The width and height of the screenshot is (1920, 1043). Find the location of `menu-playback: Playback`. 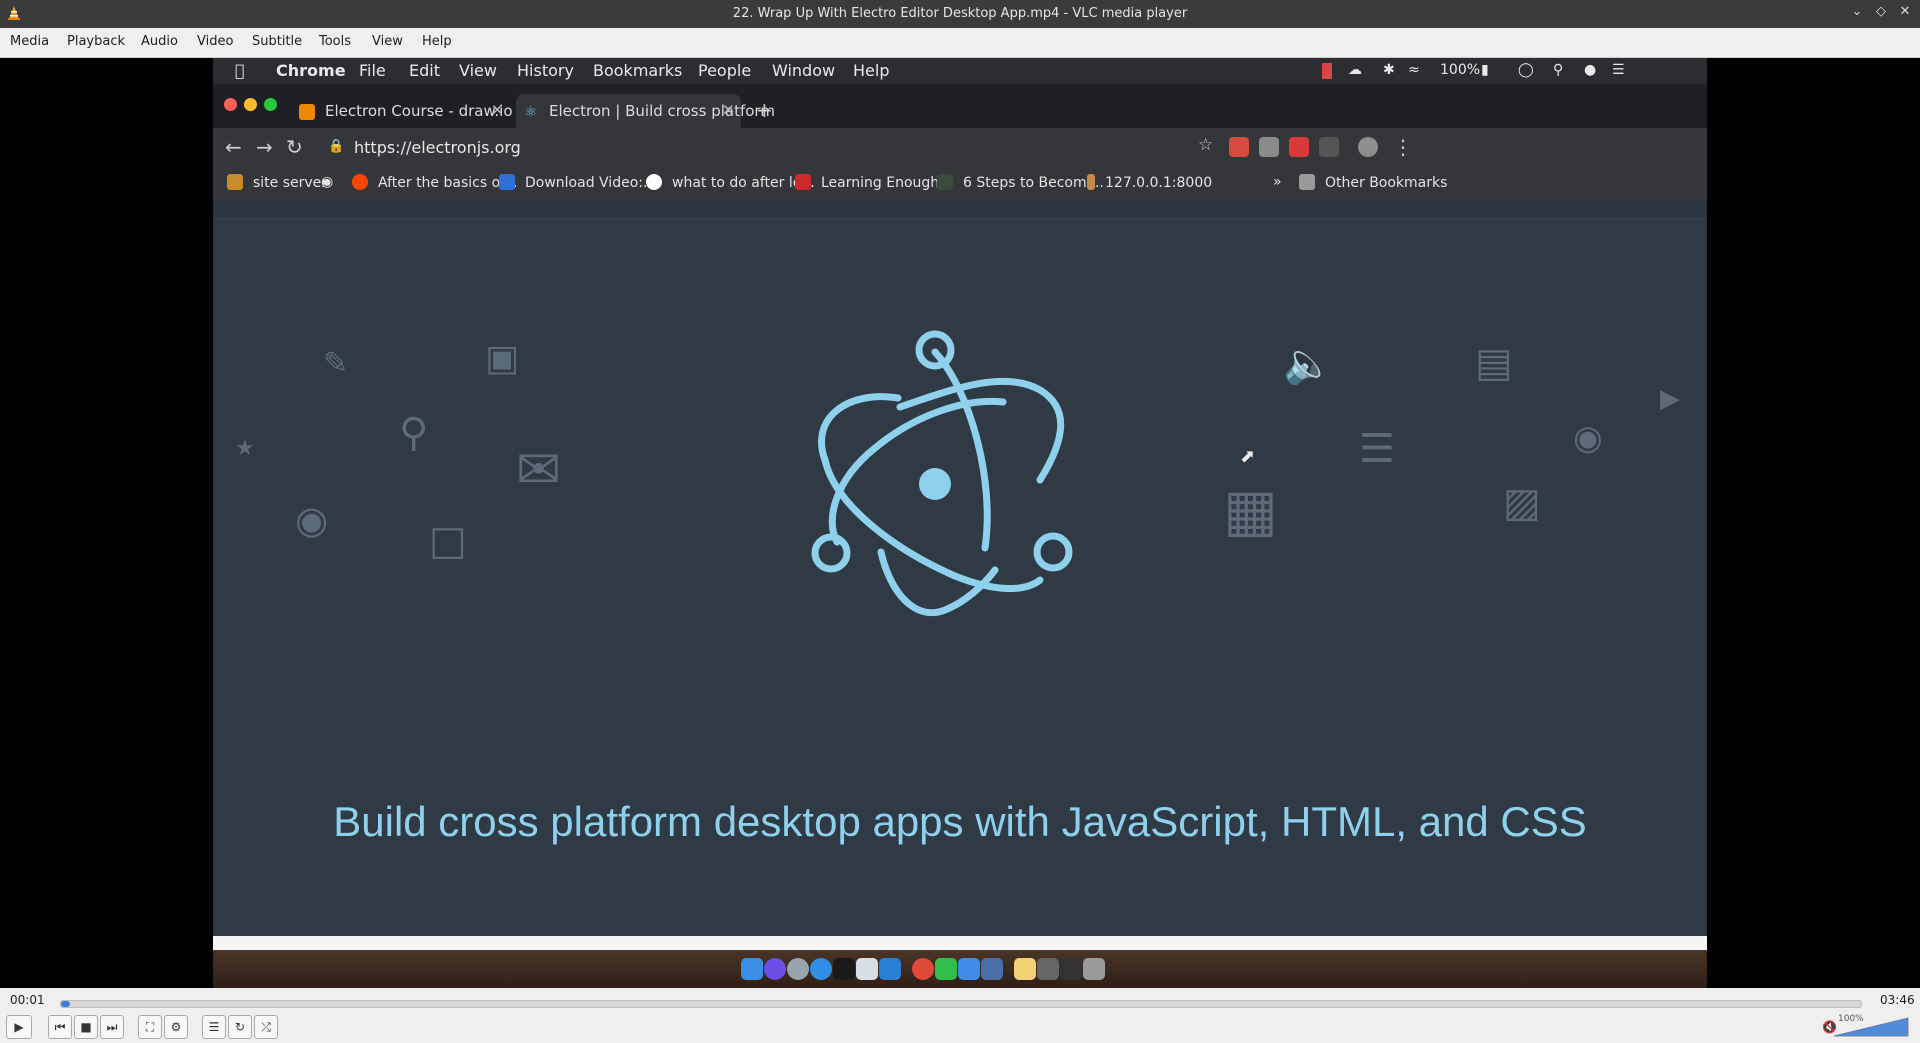

menu-playback: Playback is located at coordinates (96, 41).